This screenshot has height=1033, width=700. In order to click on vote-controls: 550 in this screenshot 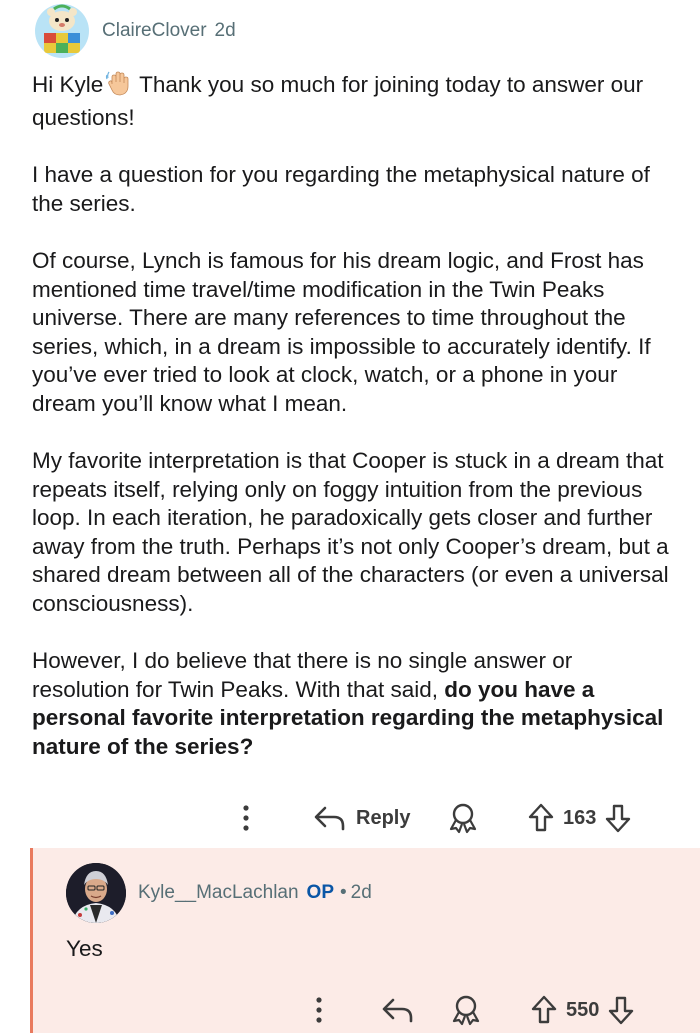, I will do `click(582, 1010)`.